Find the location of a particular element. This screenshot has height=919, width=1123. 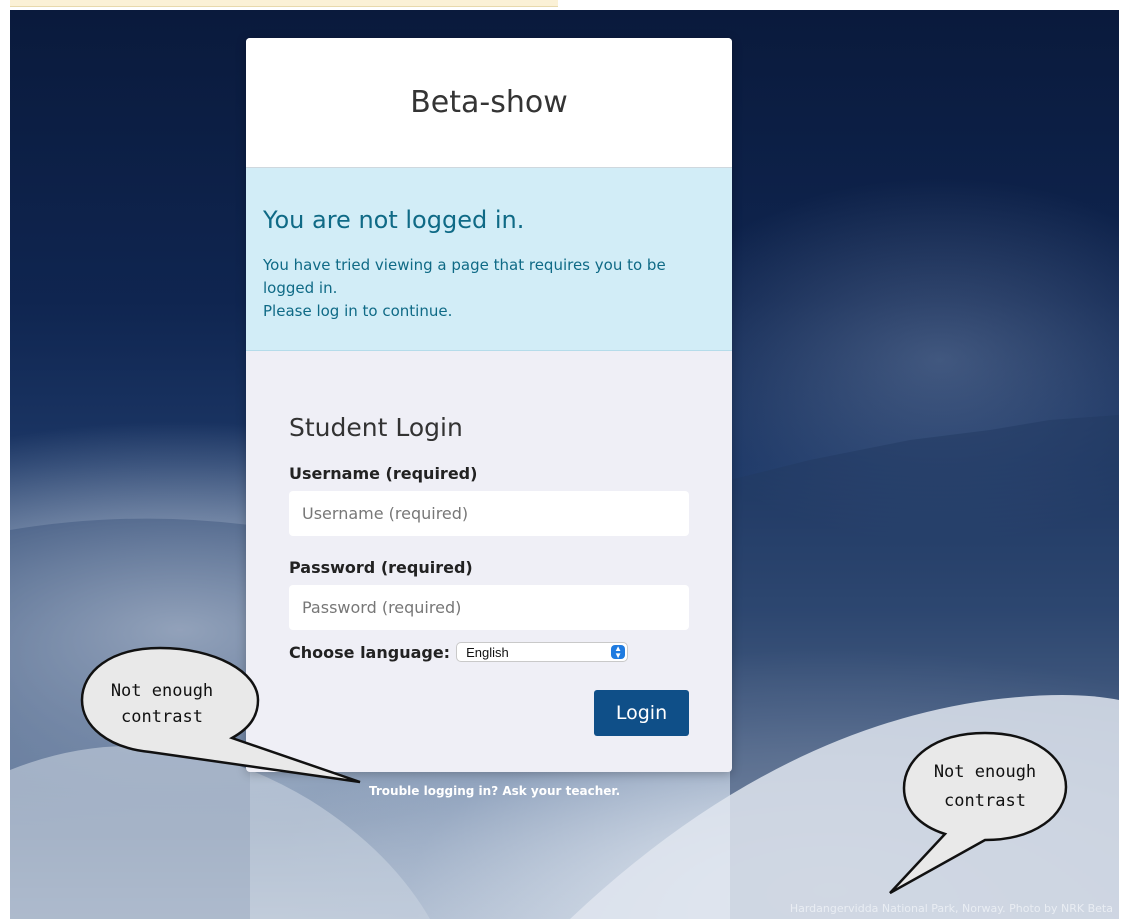

login-button: Login is located at coordinates (641, 713).